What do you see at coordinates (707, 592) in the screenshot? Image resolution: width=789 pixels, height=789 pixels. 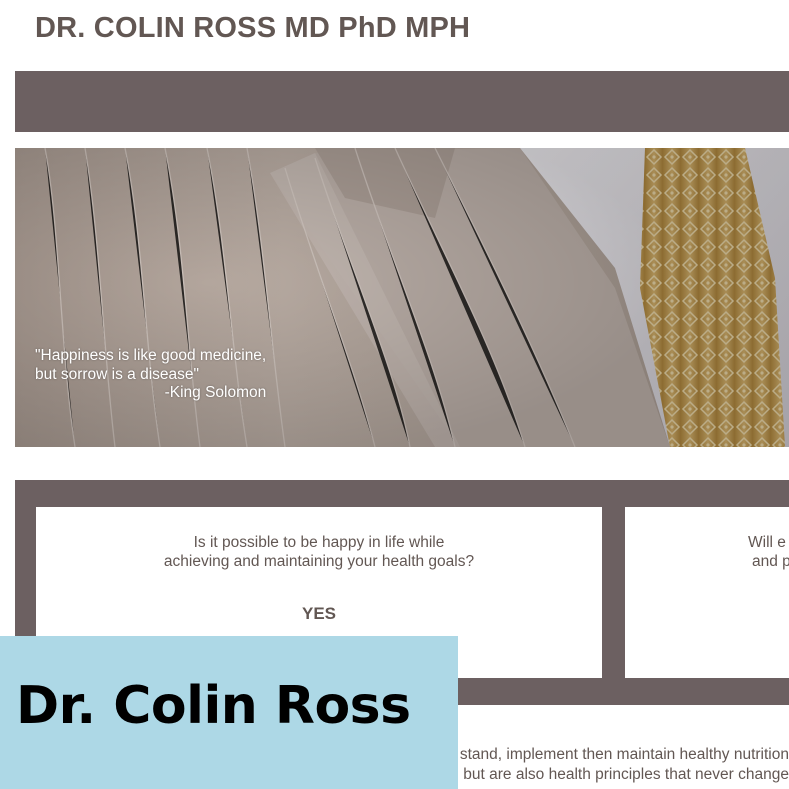 I see `qa-card: Will e and p` at bounding box center [707, 592].